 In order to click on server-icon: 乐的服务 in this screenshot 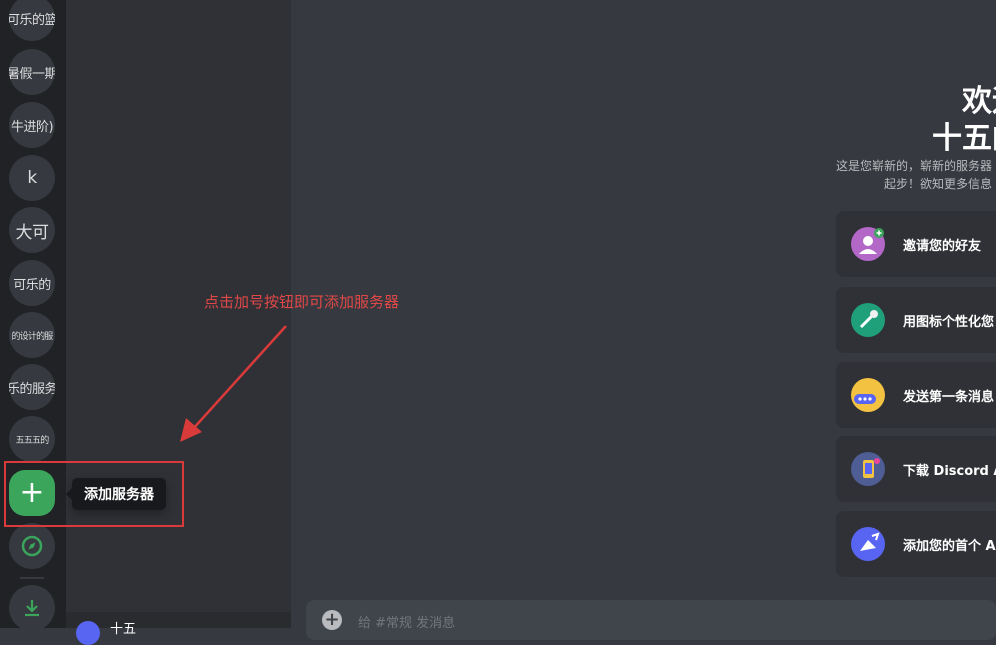, I will do `click(32, 387)`.